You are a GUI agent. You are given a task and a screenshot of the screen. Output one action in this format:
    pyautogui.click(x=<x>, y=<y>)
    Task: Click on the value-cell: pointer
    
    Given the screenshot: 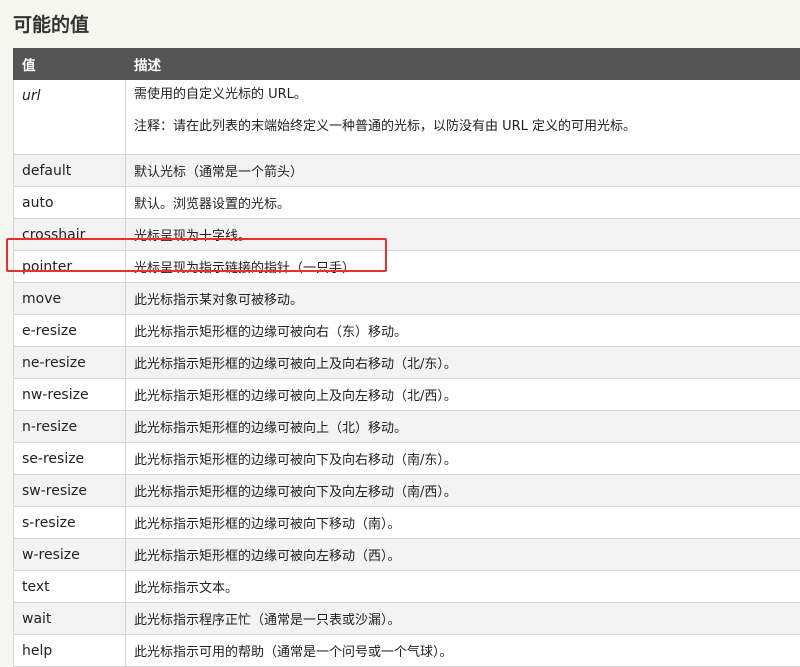 What is the action you would take?
    pyautogui.click(x=69, y=266)
    